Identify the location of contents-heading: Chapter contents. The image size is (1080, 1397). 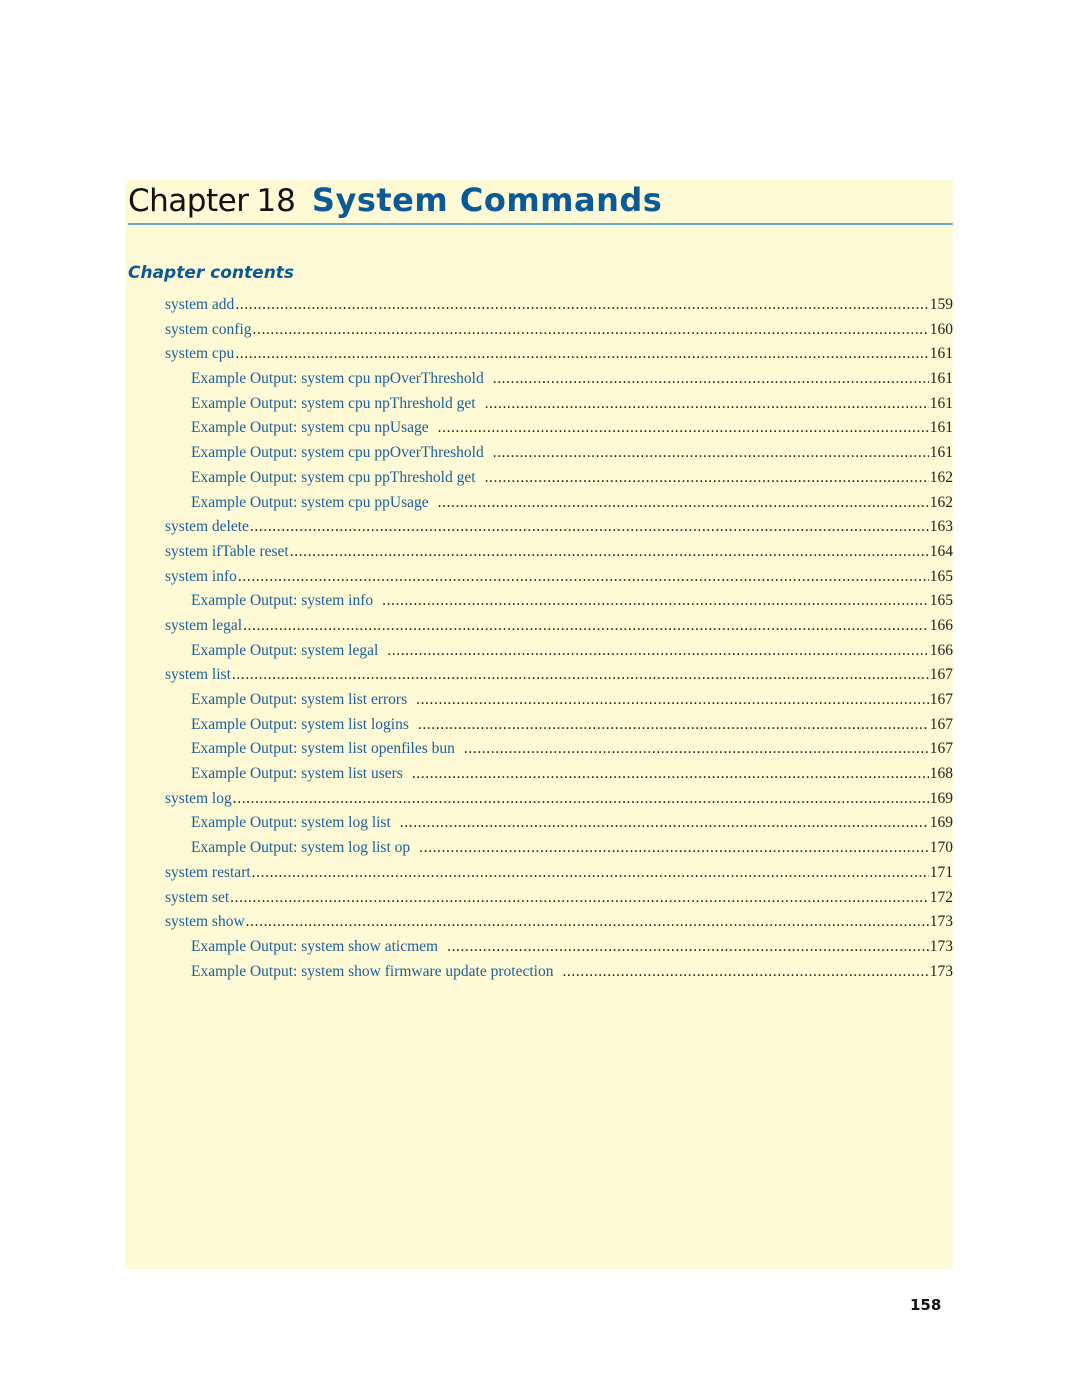
(211, 273).